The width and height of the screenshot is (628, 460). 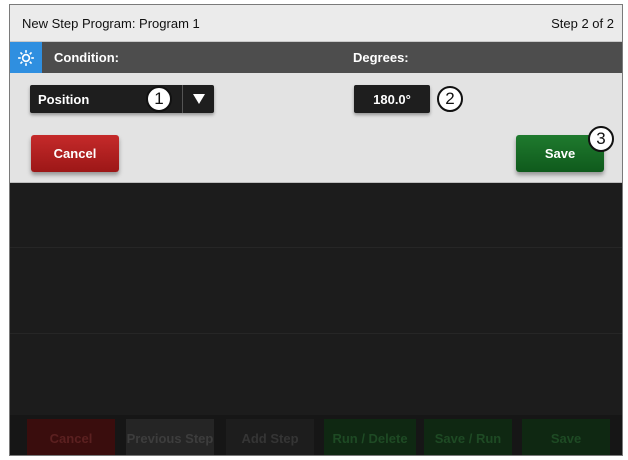 I want to click on degrees-value: 180.0°, so click(x=392, y=99).